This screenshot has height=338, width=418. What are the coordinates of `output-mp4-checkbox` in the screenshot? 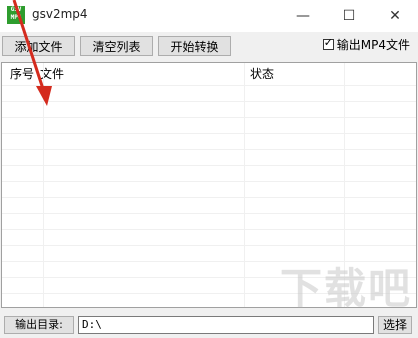 It's located at (328, 43).